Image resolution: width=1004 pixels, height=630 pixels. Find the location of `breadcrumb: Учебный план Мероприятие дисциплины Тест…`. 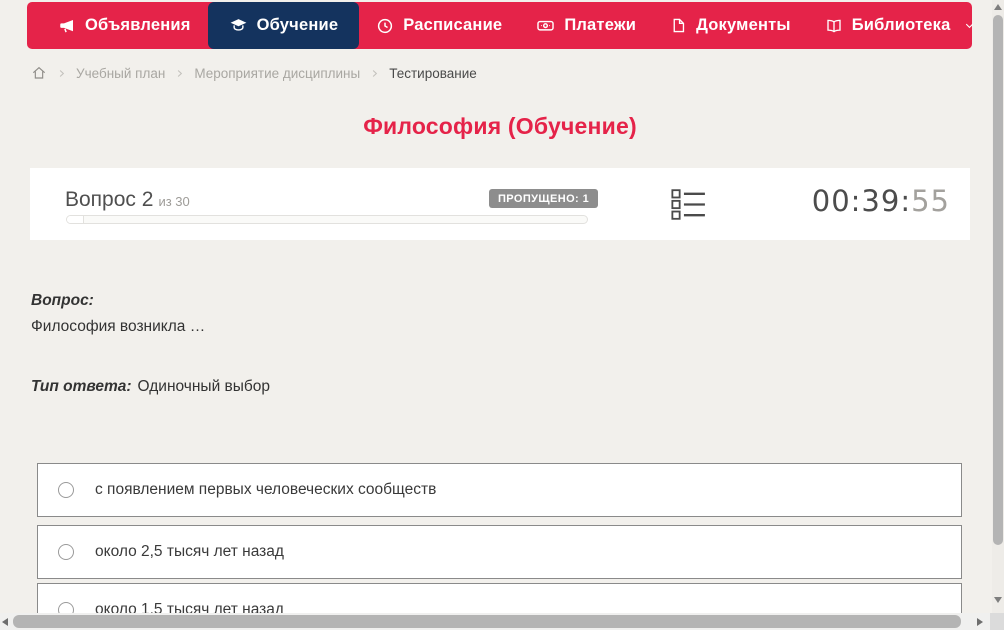

breadcrumb: Учебный план Мероприятие дисциплины Тест… is located at coordinates (254, 73).